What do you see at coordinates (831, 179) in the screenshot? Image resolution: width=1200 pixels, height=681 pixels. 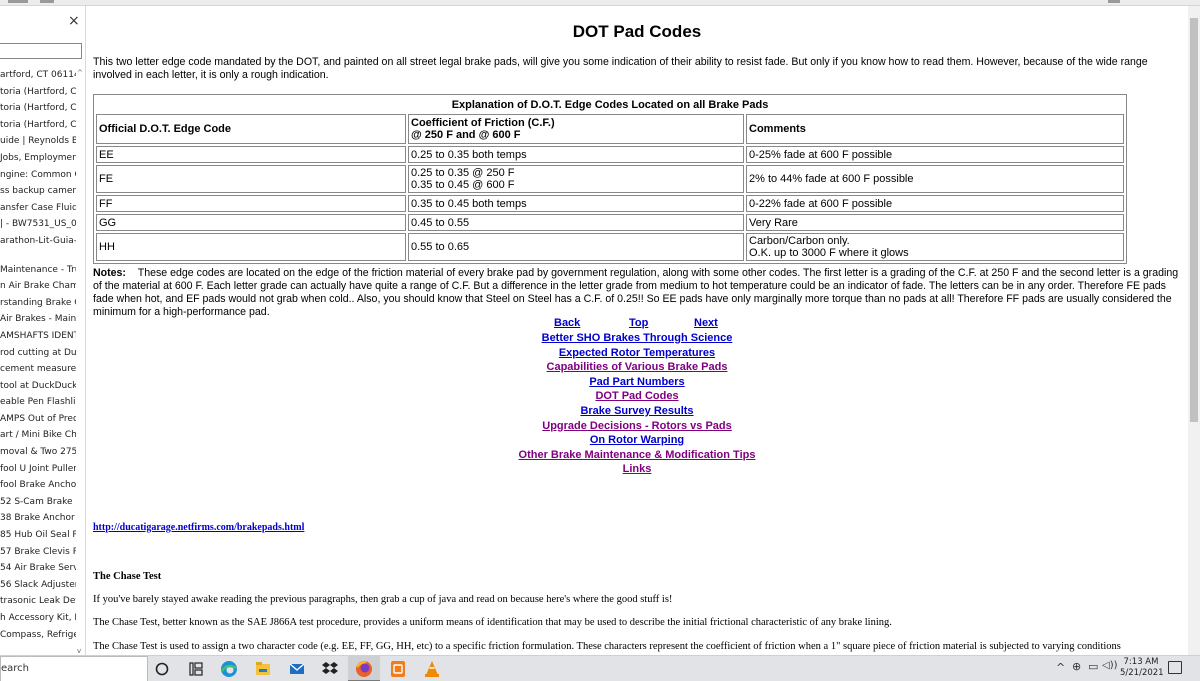 I see `cell-comment-line1: 2% to 44% fade at 600 F possible` at bounding box center [831, 179].